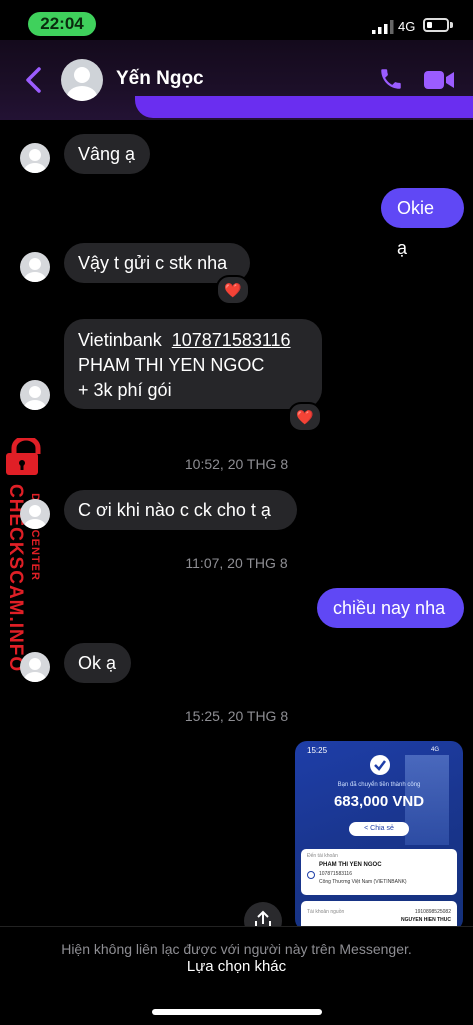 The image size is (473, 1025). What do you see at coordinates (425, 920) in the screenshot?
I see `from-name: NGUYEN HIEN THUC` at bounding box center [425, 920].